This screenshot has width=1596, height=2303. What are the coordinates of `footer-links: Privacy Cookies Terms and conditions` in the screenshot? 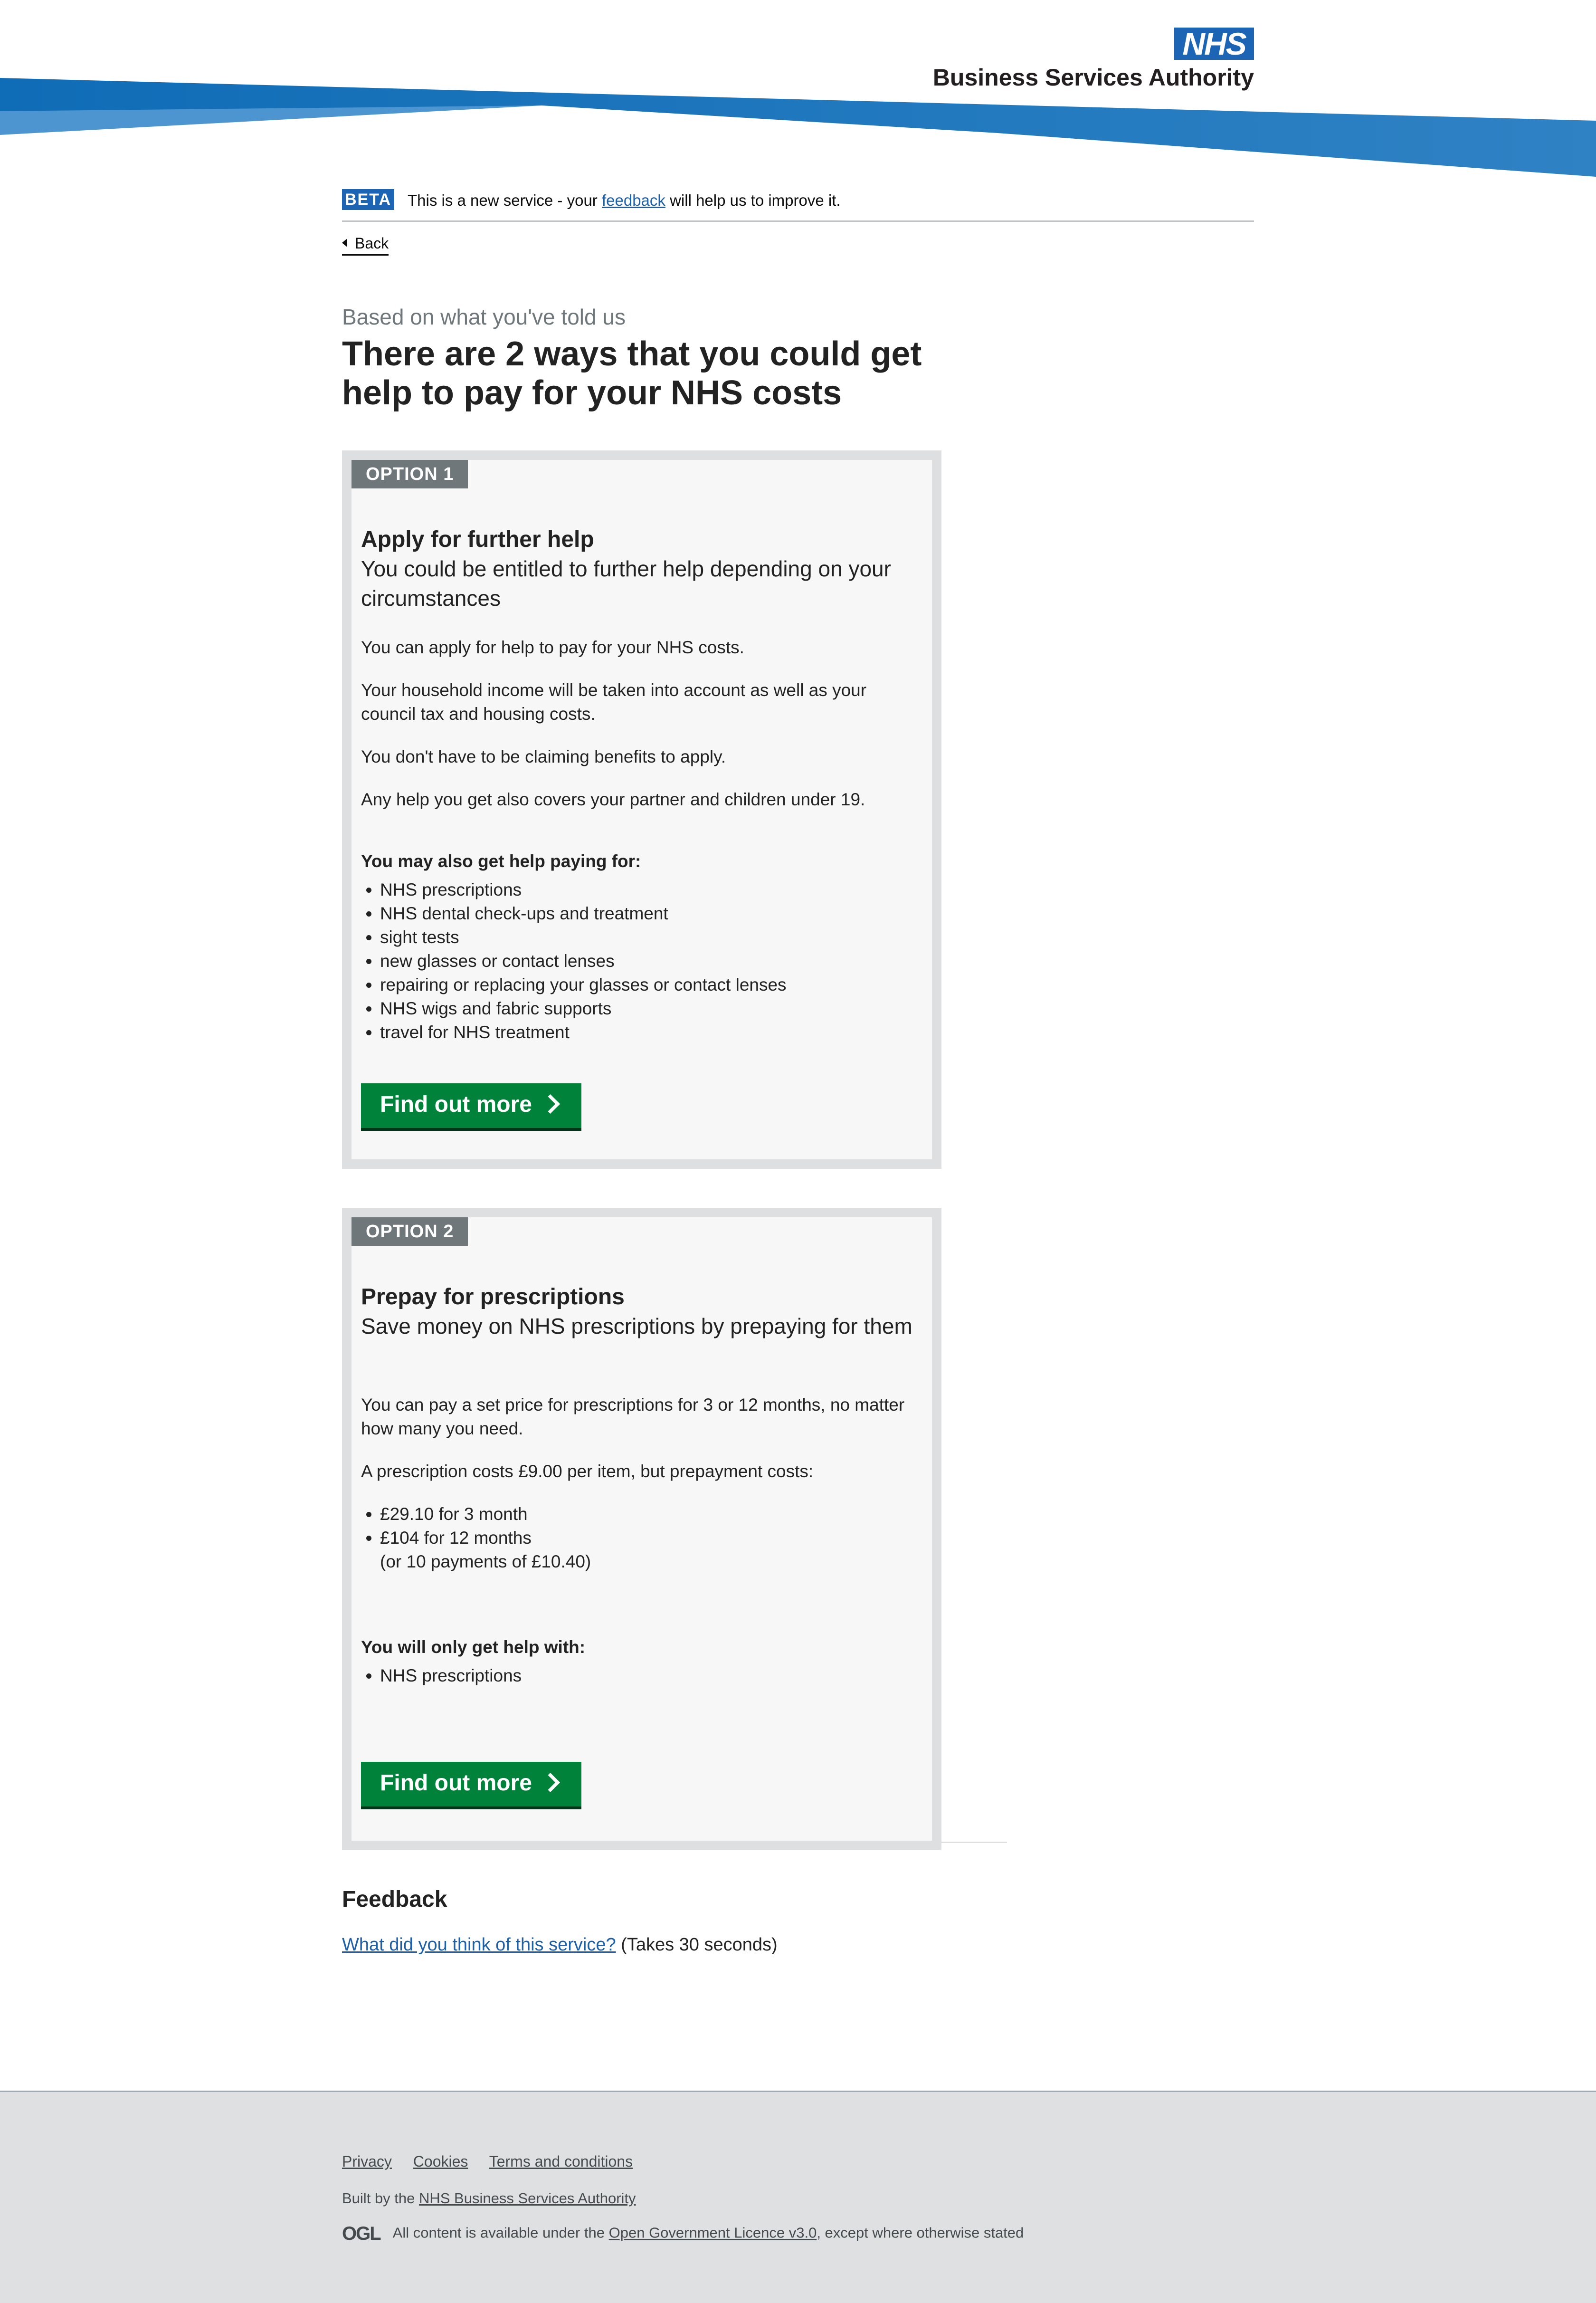 It's located at (496, 2161).